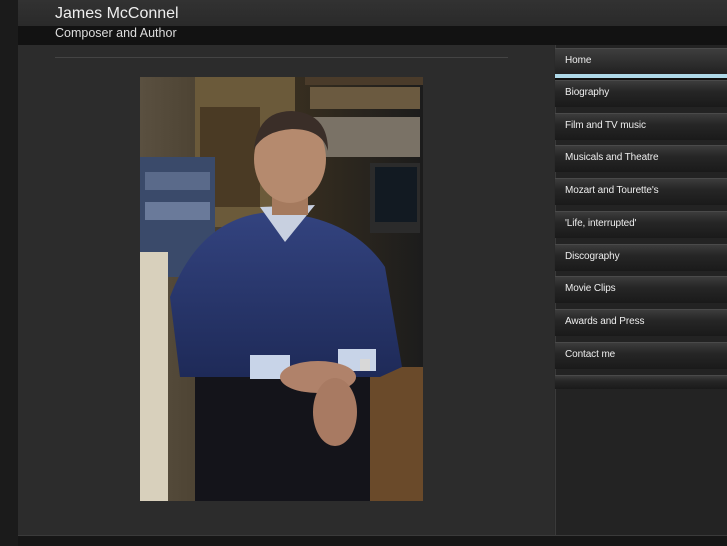  I want to click on nav-awards-press: Awards and Press, so click(641, 322).